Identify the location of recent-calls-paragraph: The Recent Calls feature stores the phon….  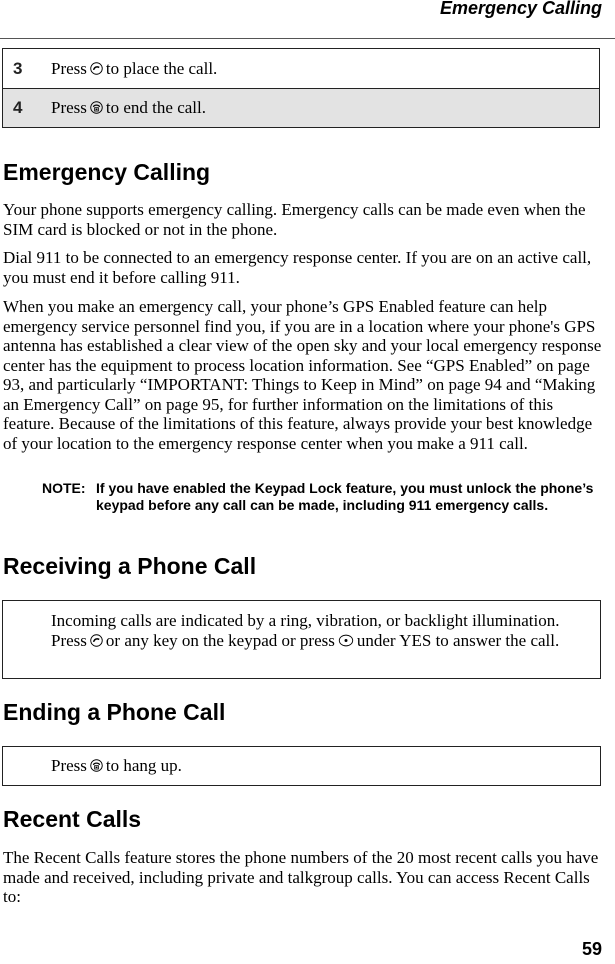
(301, 877).